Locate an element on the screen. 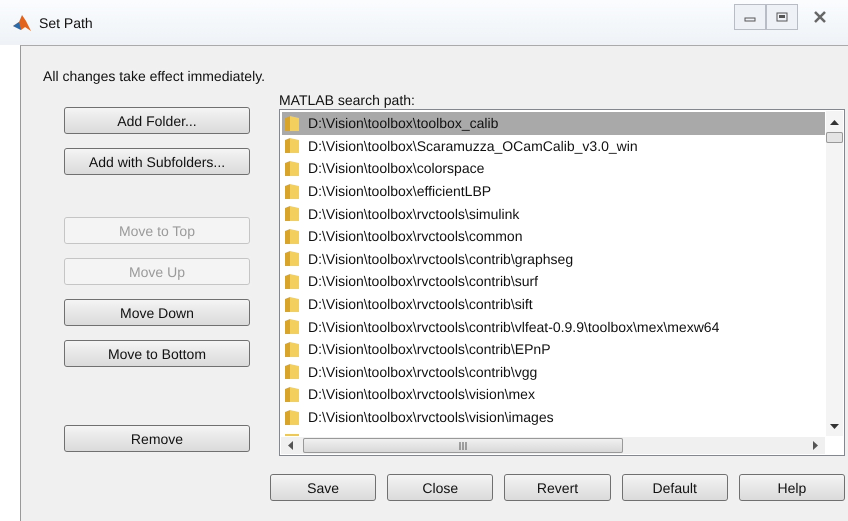 The image size is (848, 521). matlab-logo-icon is located at coordinates (22, 22).